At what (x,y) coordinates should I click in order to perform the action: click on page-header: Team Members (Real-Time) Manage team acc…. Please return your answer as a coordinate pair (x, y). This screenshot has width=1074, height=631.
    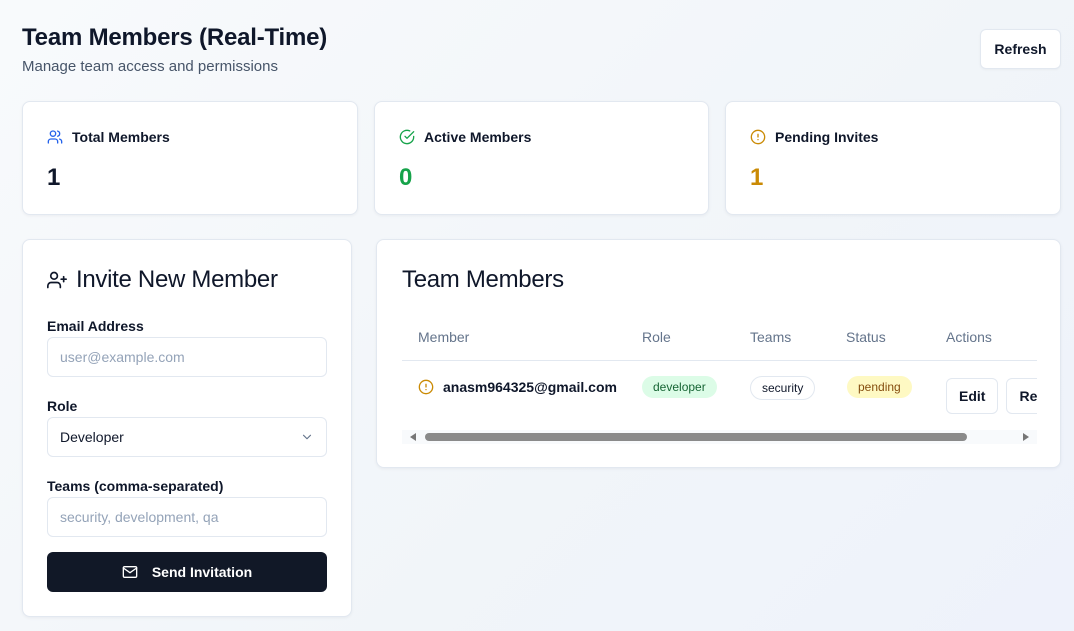
    Looking at the image, I should click on (174, 49).